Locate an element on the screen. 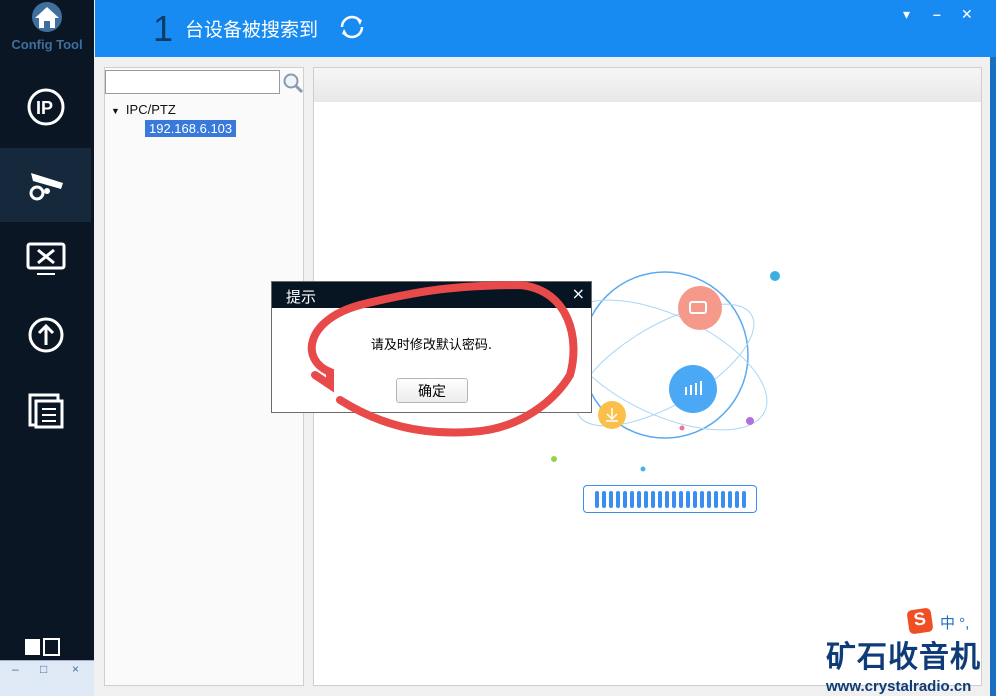  search-icon is located at coordinates (293, 85).